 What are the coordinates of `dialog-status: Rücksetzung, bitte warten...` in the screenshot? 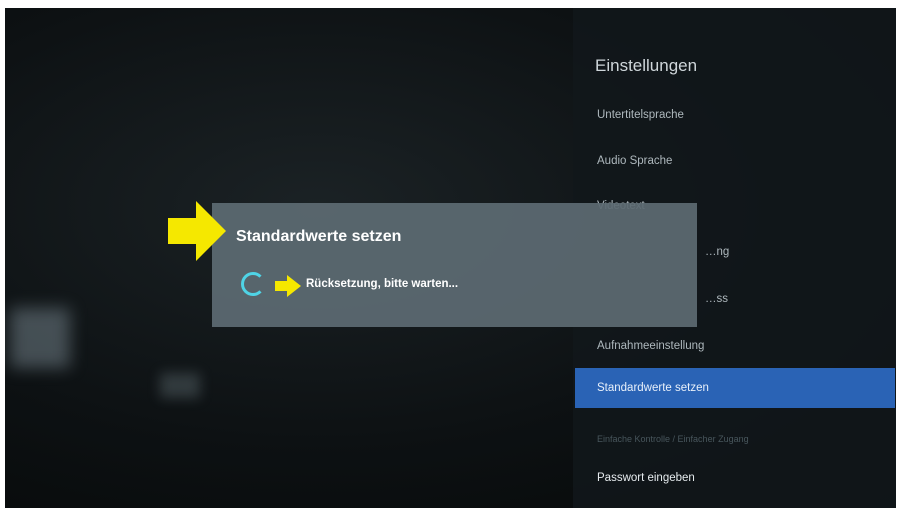 It's located at (382, 284).